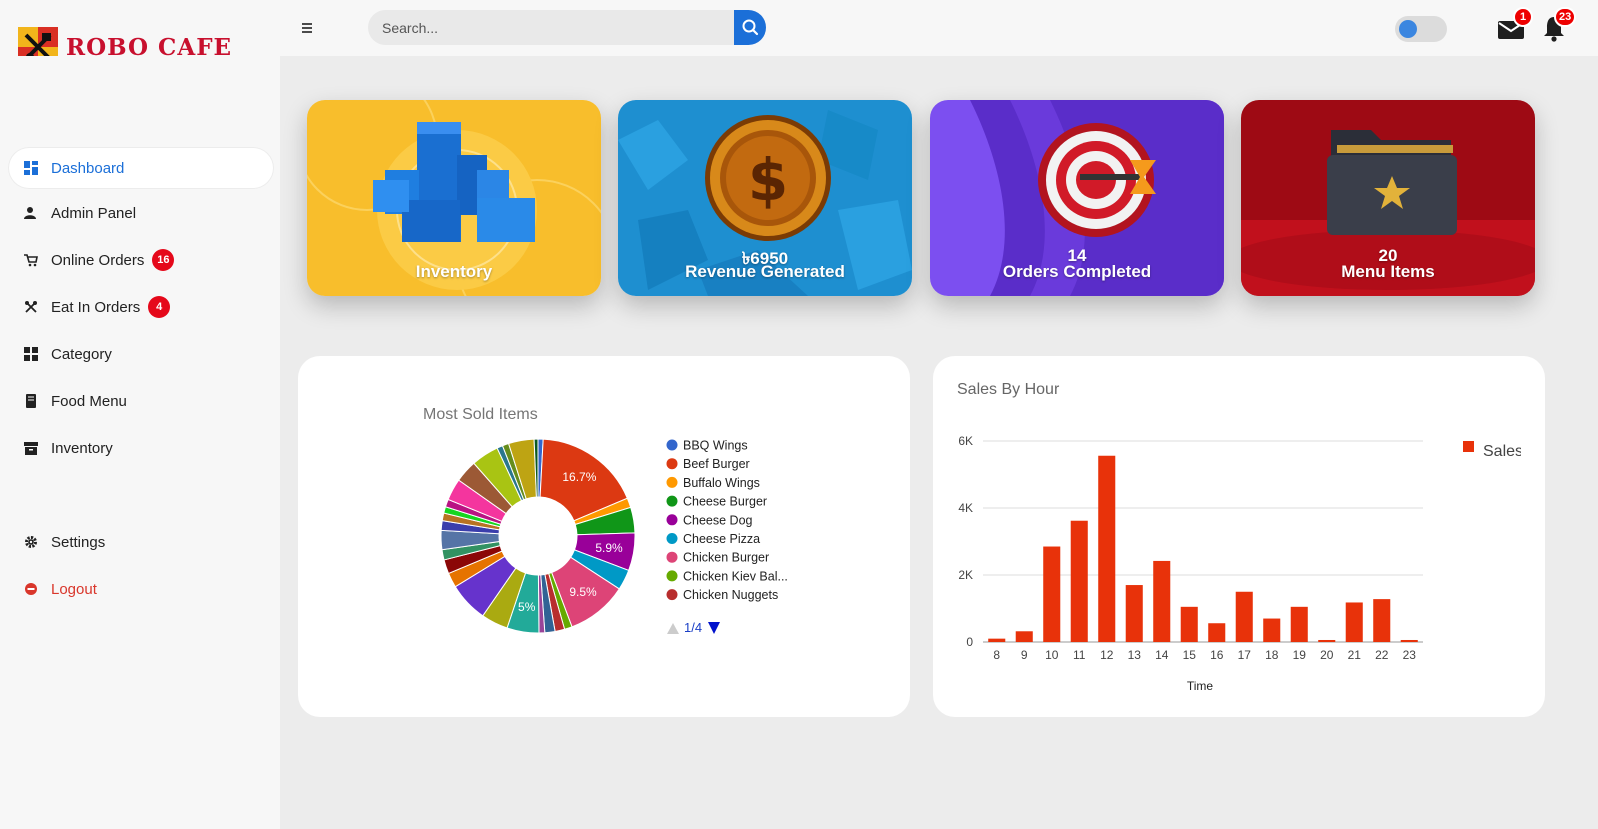  Describe the element at coordinates (88, 168) in the screenshot. I see `sidebar-item-label: Dashboard` at that location.